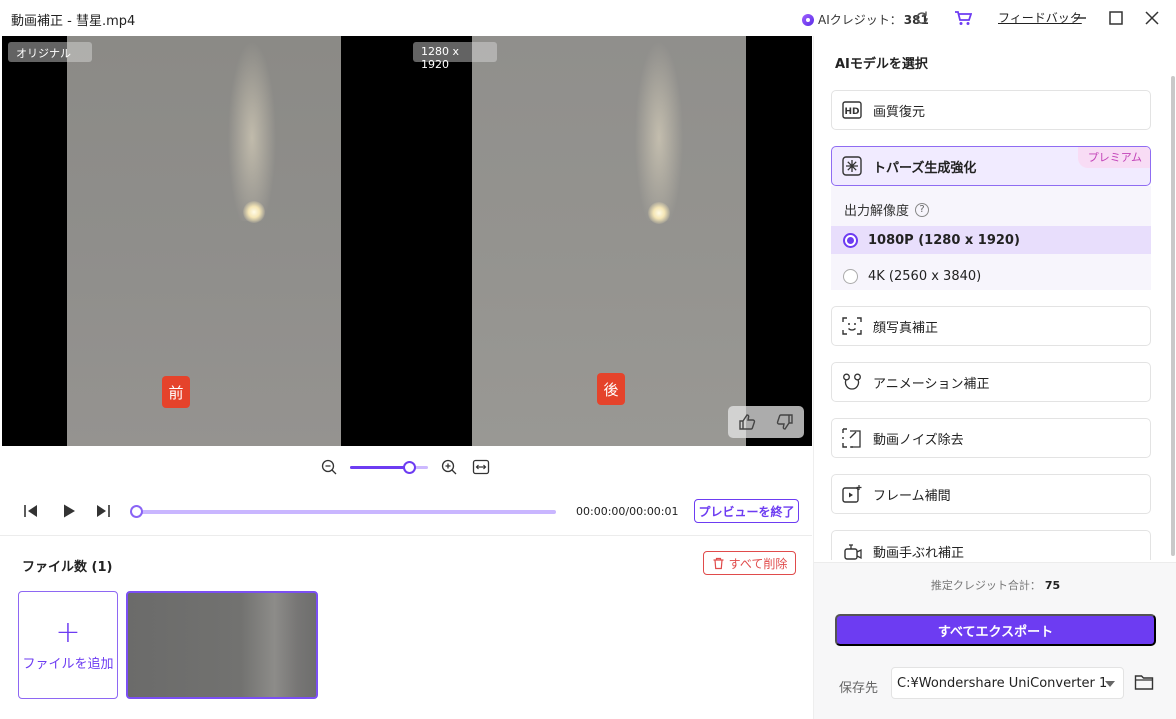 Image resolution: width=1176 pixels, height=719 pixels. What do you see at coordinates (991, 382) in the screenshot?
I see `model-anime-enhance: アニメーション補正` at bounding box center [991, 382].